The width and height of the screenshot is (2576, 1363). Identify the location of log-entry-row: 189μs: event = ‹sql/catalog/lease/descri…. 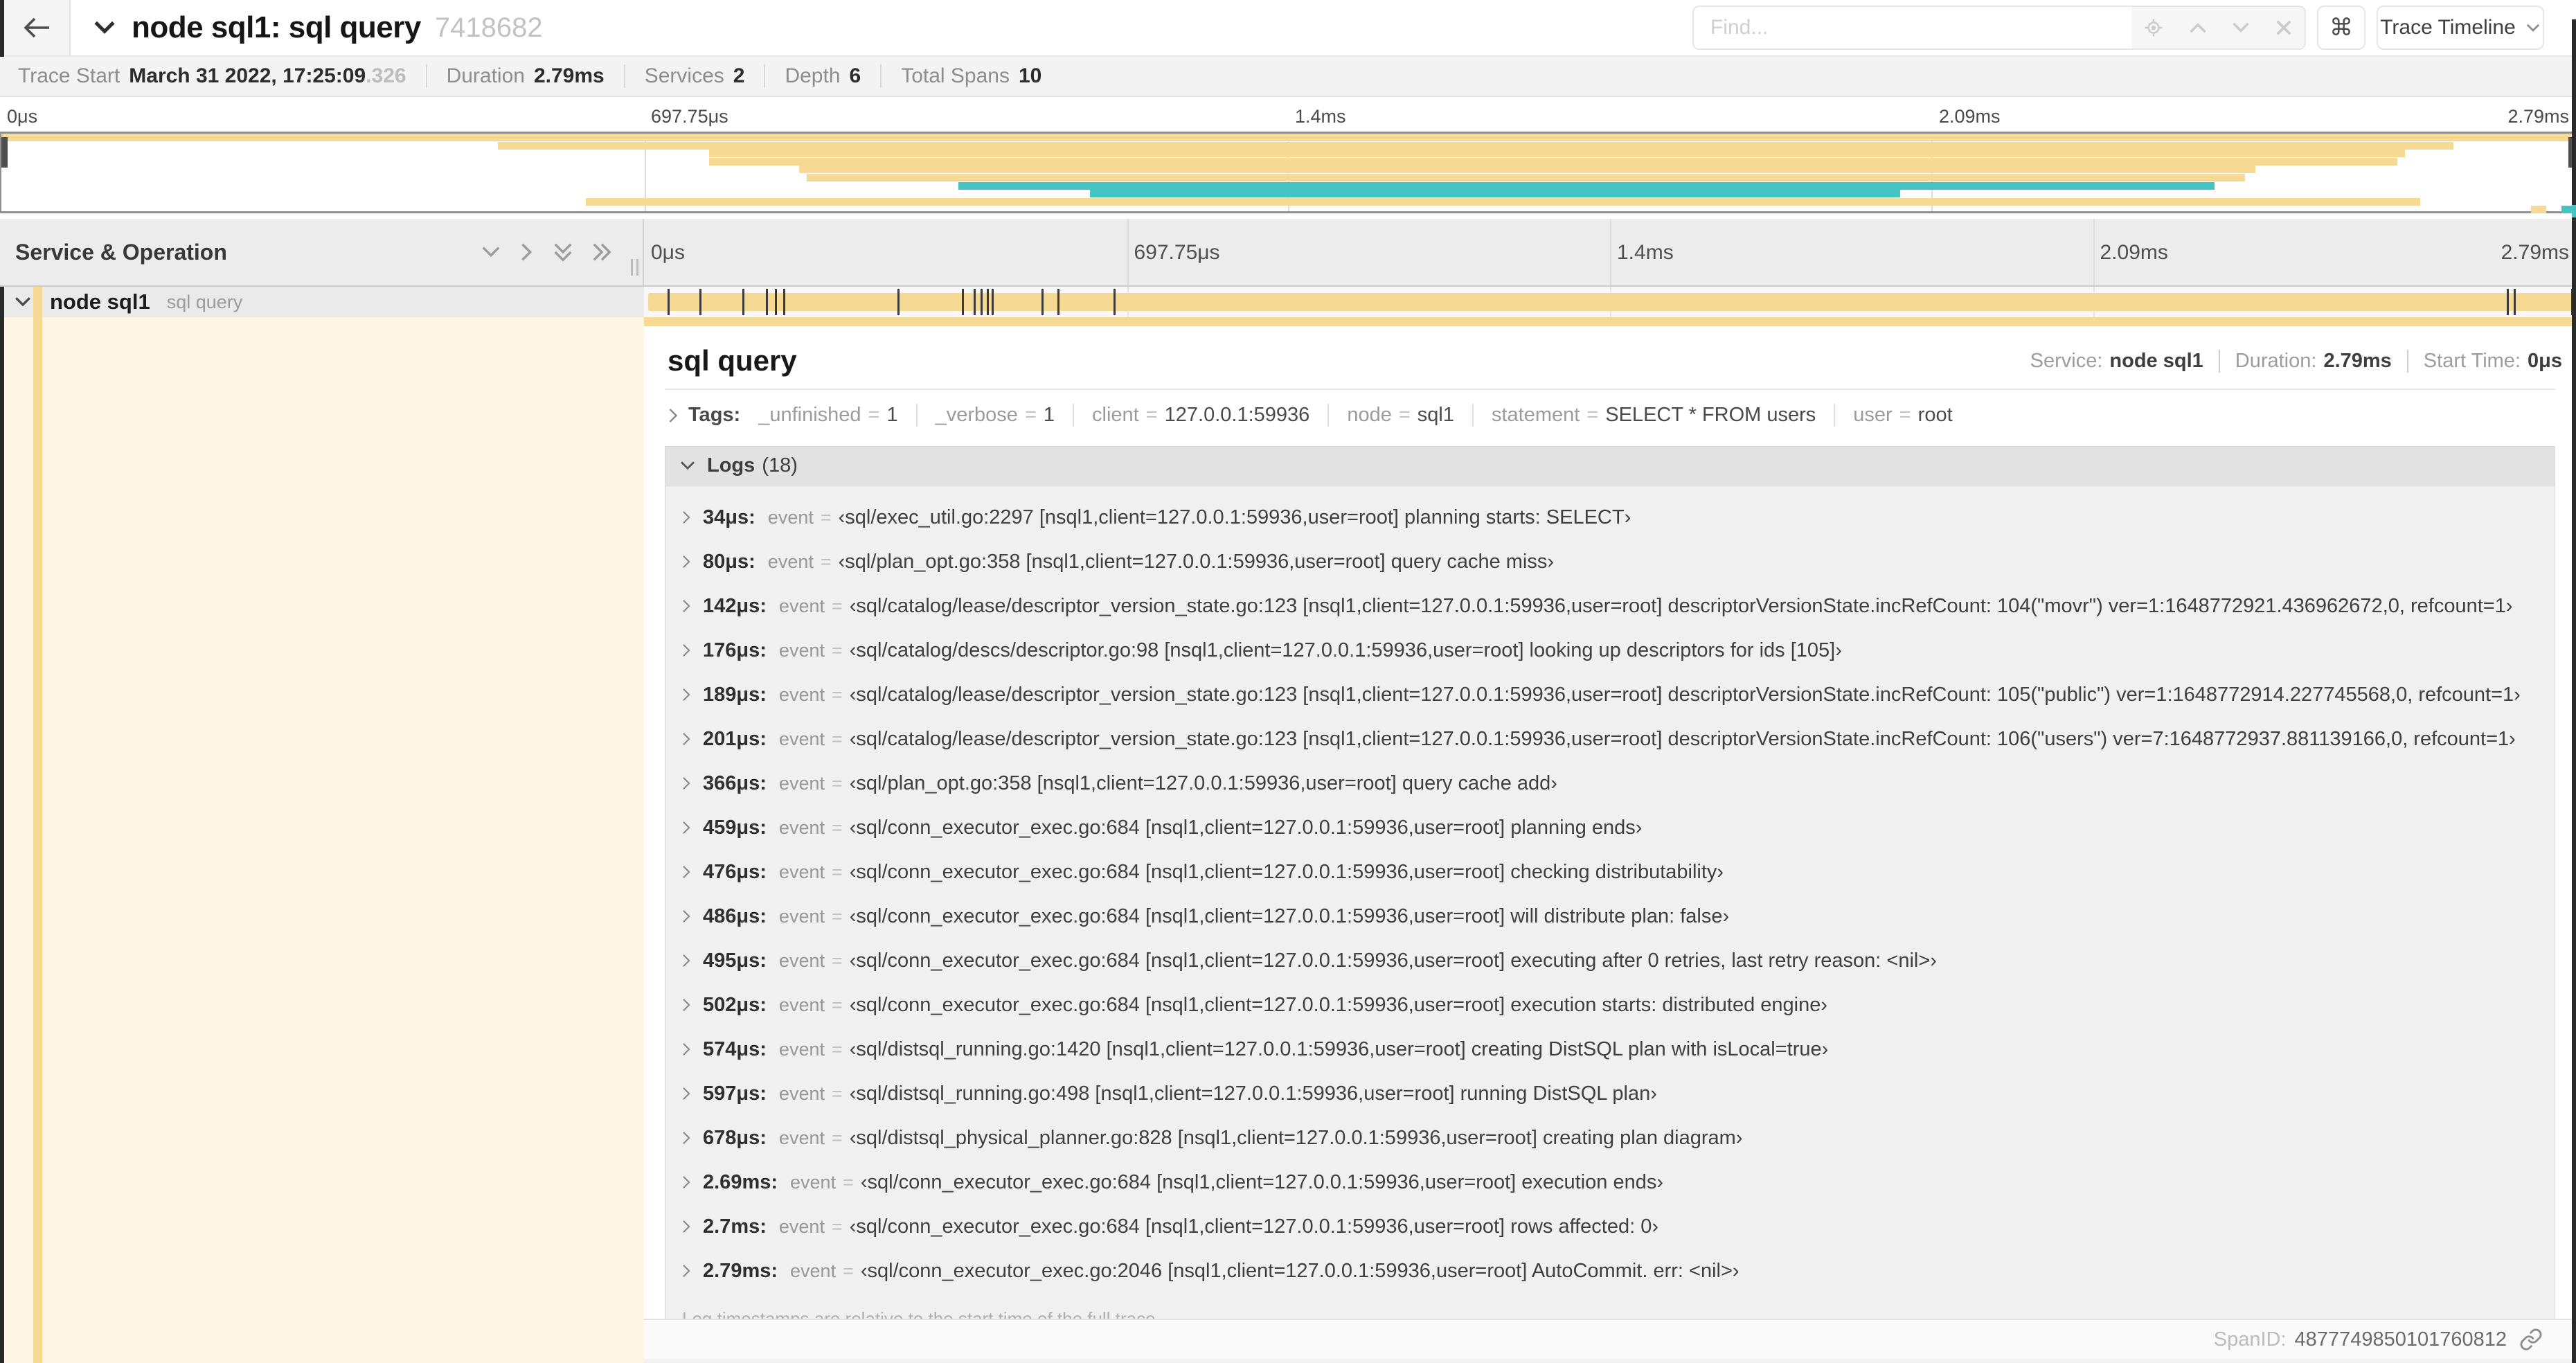
(1610, 694).